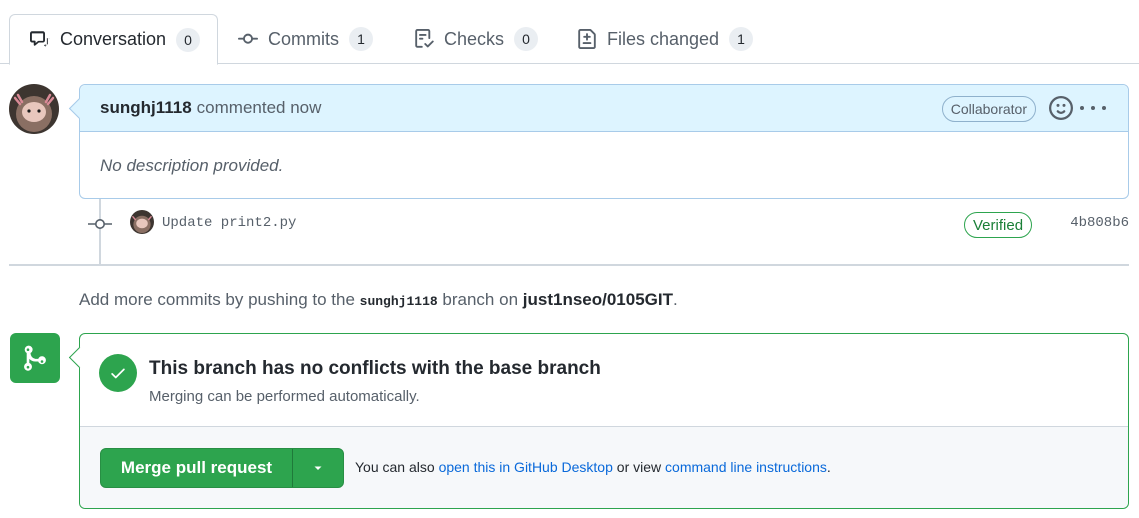  I want to click on tab-files-changed: Files changed 1, so click(665, 39).